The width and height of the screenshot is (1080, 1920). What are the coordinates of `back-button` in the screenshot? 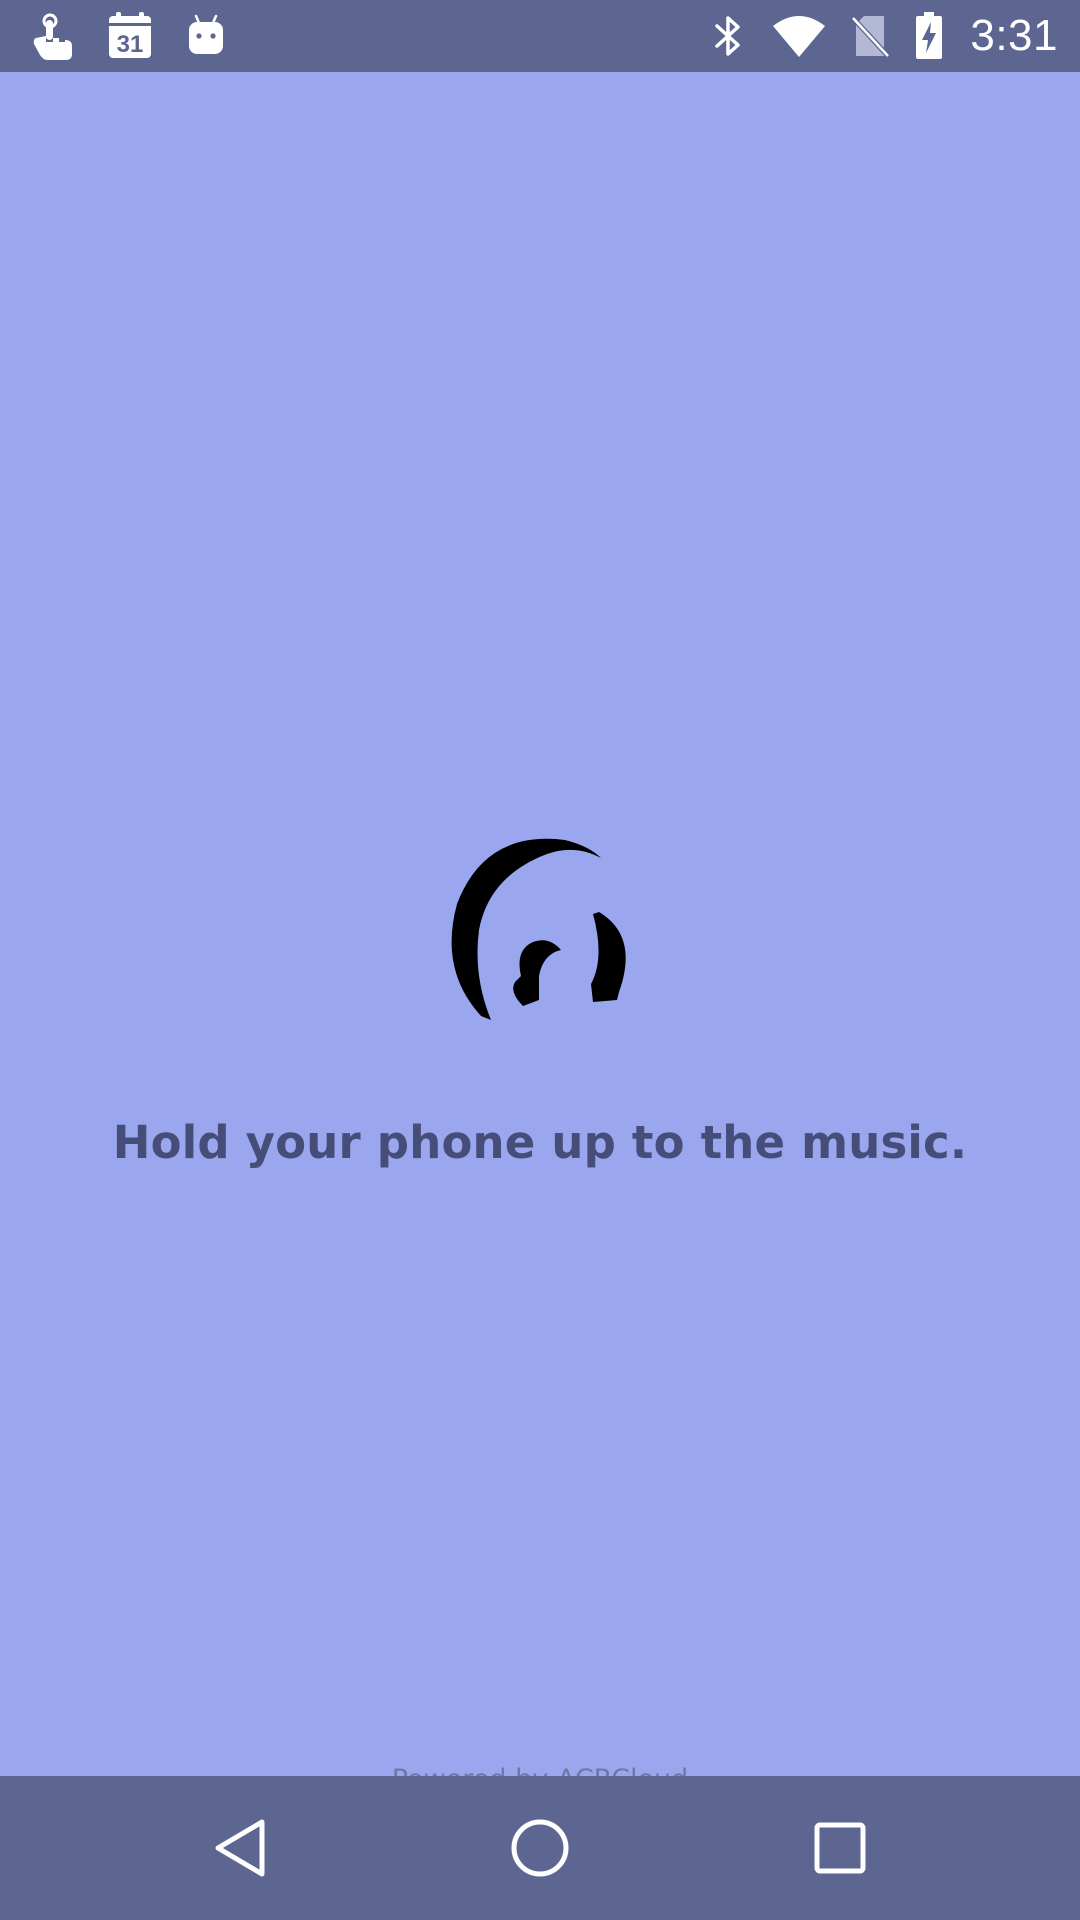 It's located at (240, 1848).